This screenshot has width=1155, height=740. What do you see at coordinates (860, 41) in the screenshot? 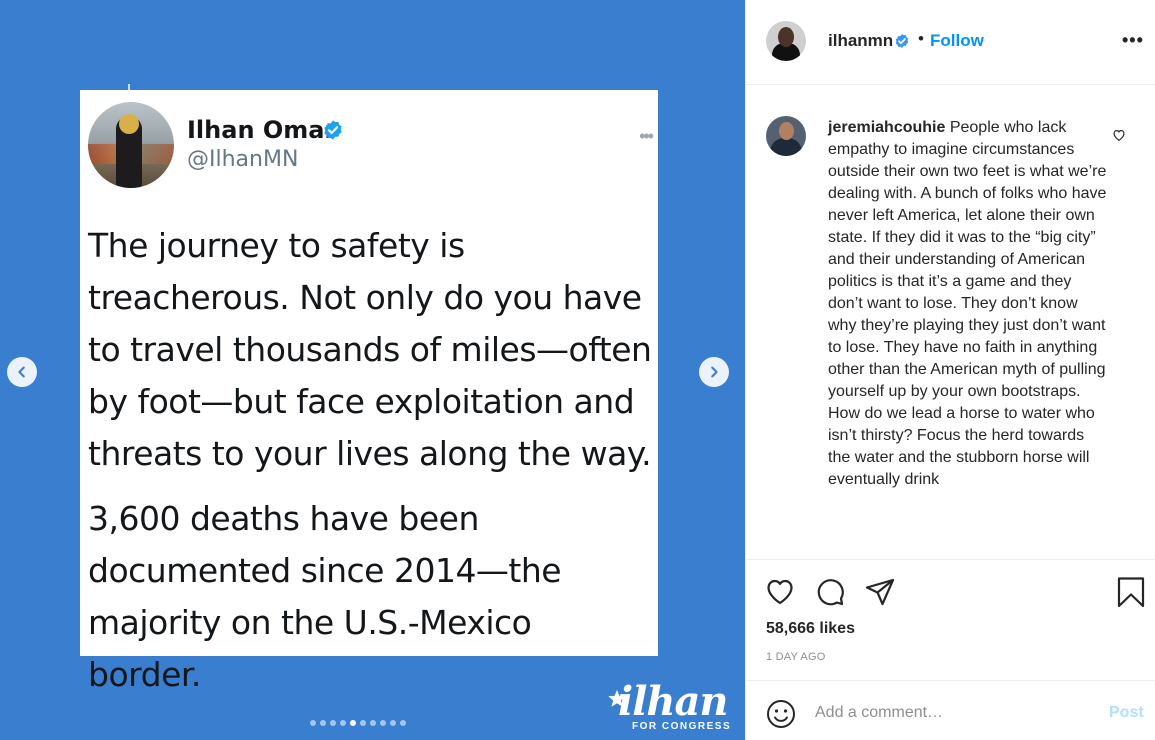
I see `post-username: ilhanmn` at bounding box center [860, 41].